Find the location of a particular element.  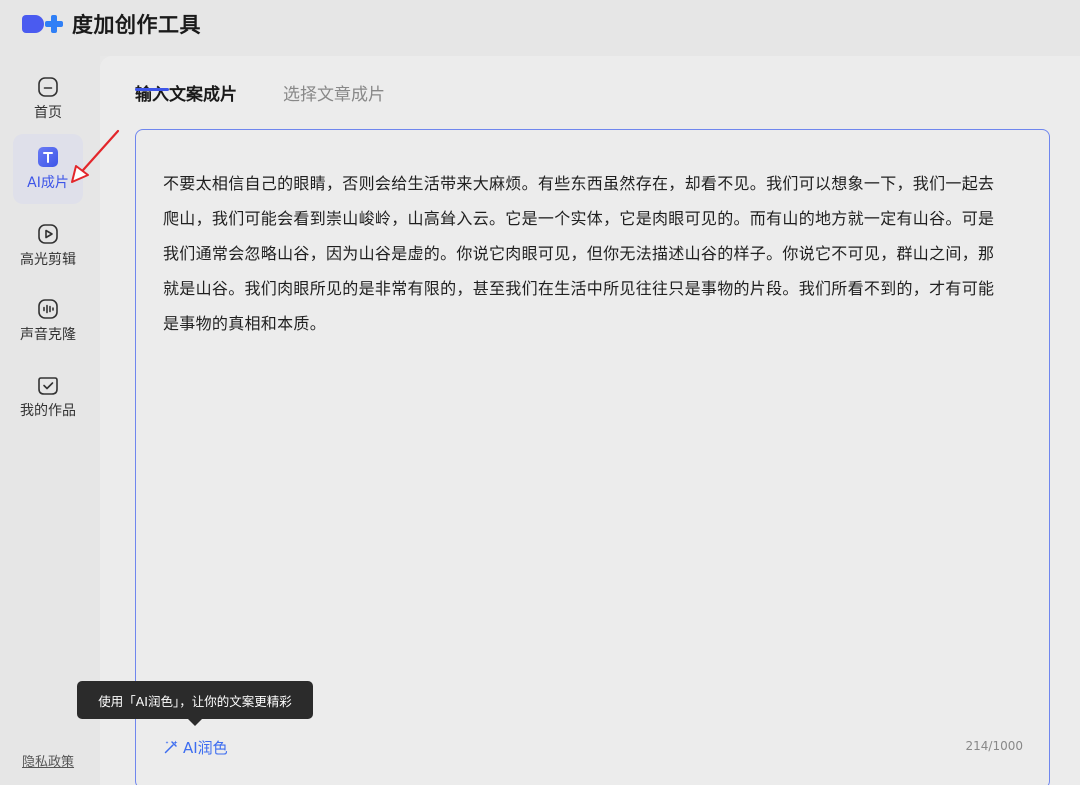

tooltip-arrow is located at coordinates (195, 722).